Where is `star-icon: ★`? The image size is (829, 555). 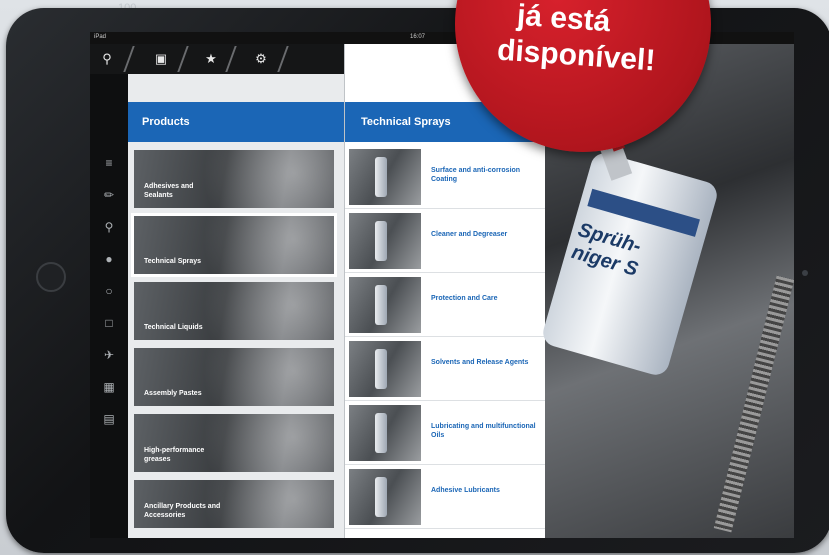
star-icon: ★ is located at coordinates (211, 59).